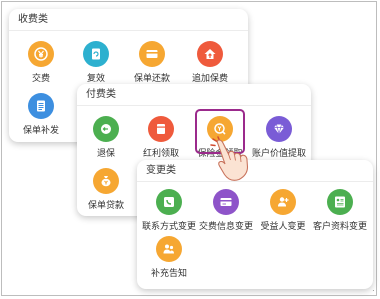  What do you see at coordinates (168, 273) in the screenshot?
I see `service-buchonggaozhi-label: 补充告知` at bounding box center [168, 273].